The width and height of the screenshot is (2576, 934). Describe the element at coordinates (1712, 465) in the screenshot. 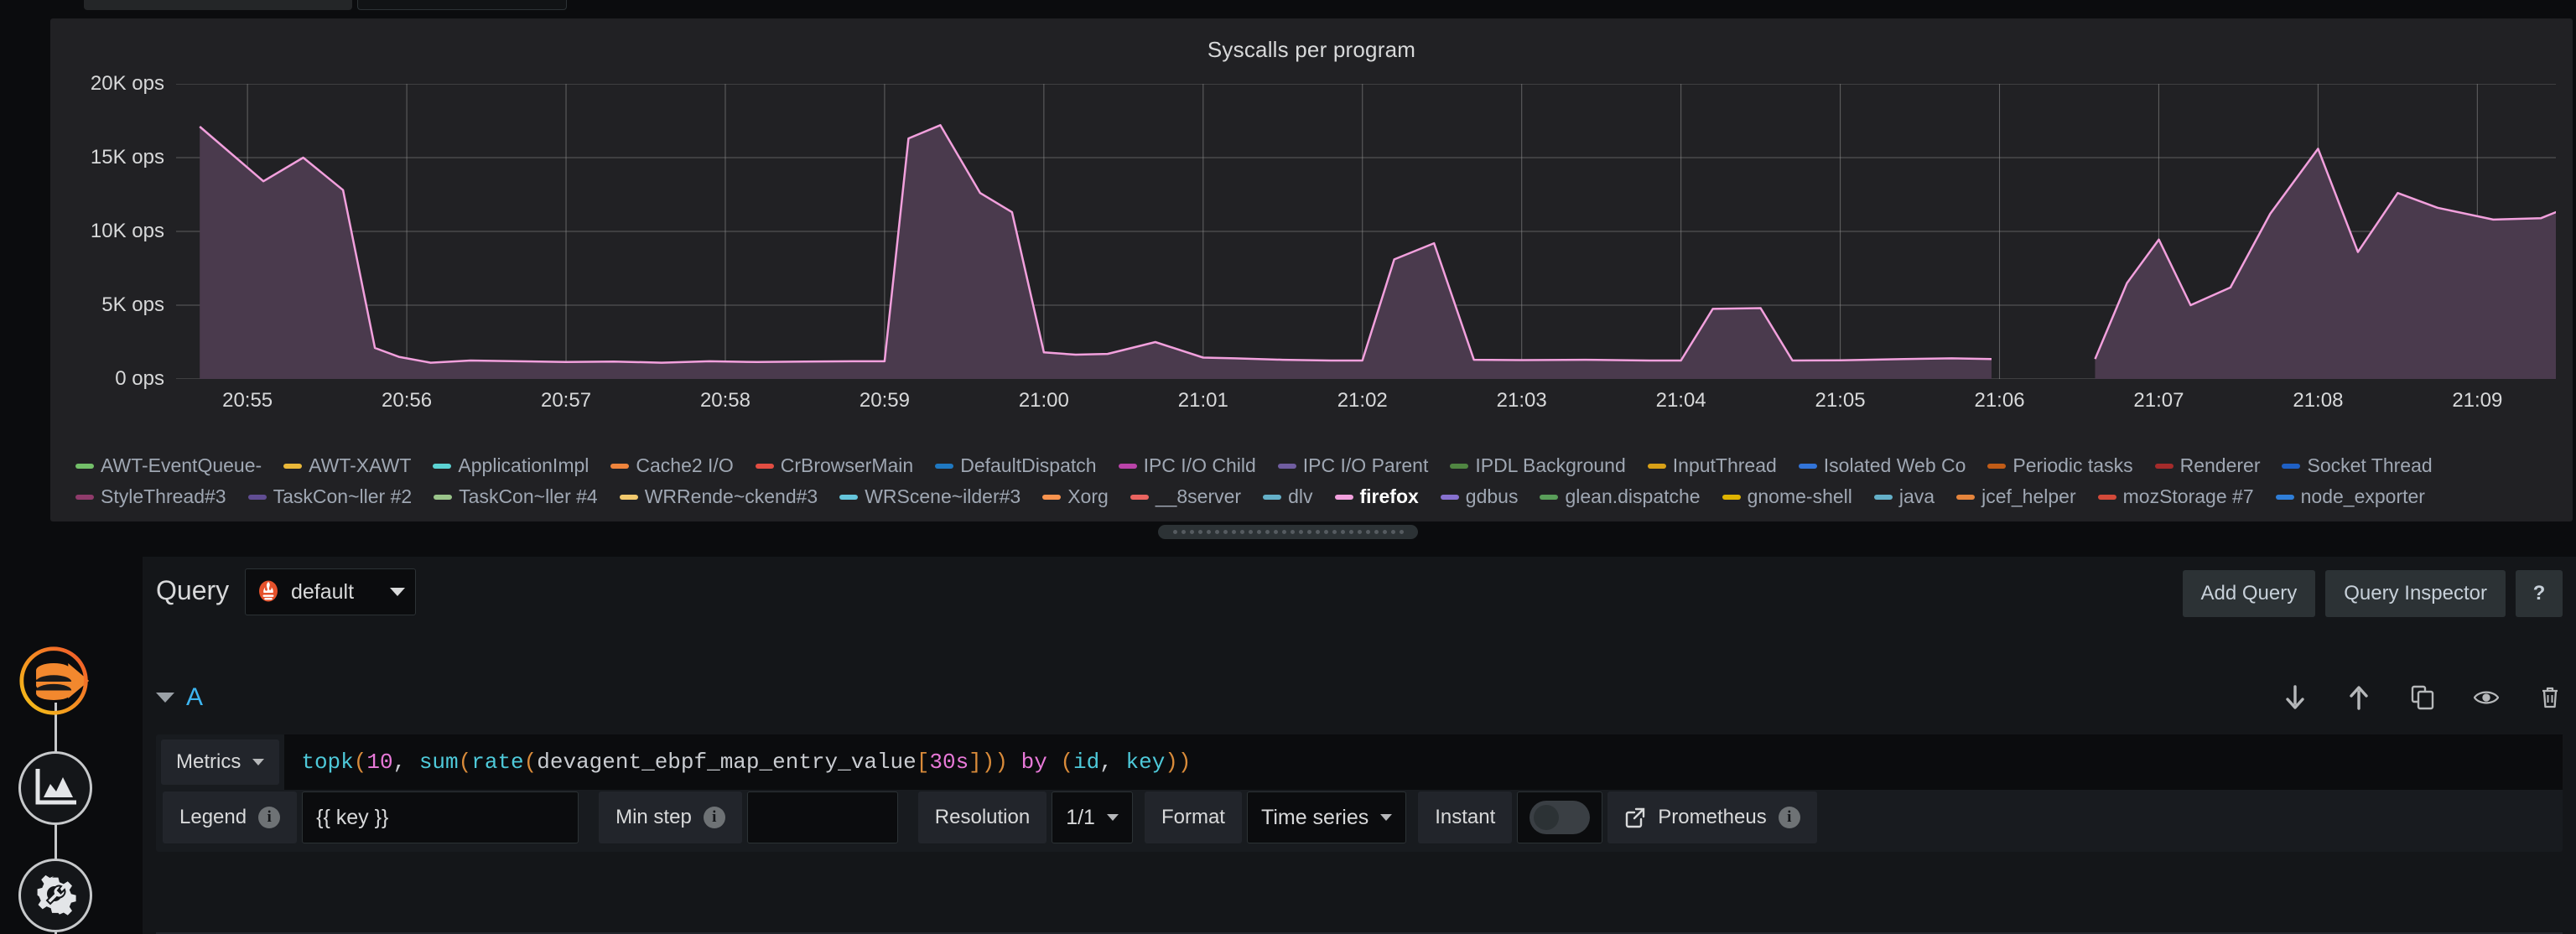

I see `legend-item: InputThread` at that location.